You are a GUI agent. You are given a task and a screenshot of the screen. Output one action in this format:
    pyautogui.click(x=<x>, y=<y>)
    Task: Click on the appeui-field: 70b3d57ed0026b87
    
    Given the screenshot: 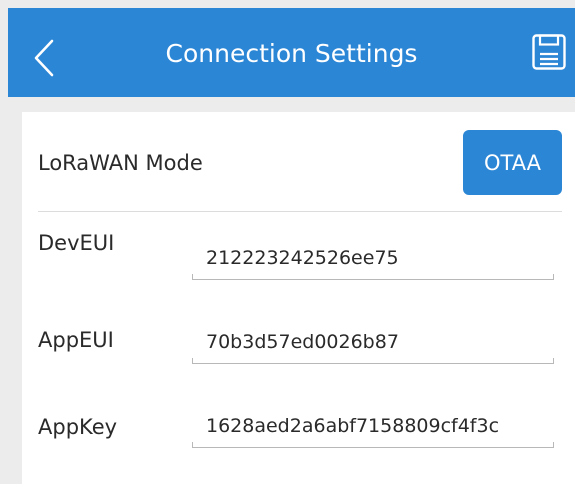 What is the action you would take?
    pyautogui.click(x=373, y=344)
    